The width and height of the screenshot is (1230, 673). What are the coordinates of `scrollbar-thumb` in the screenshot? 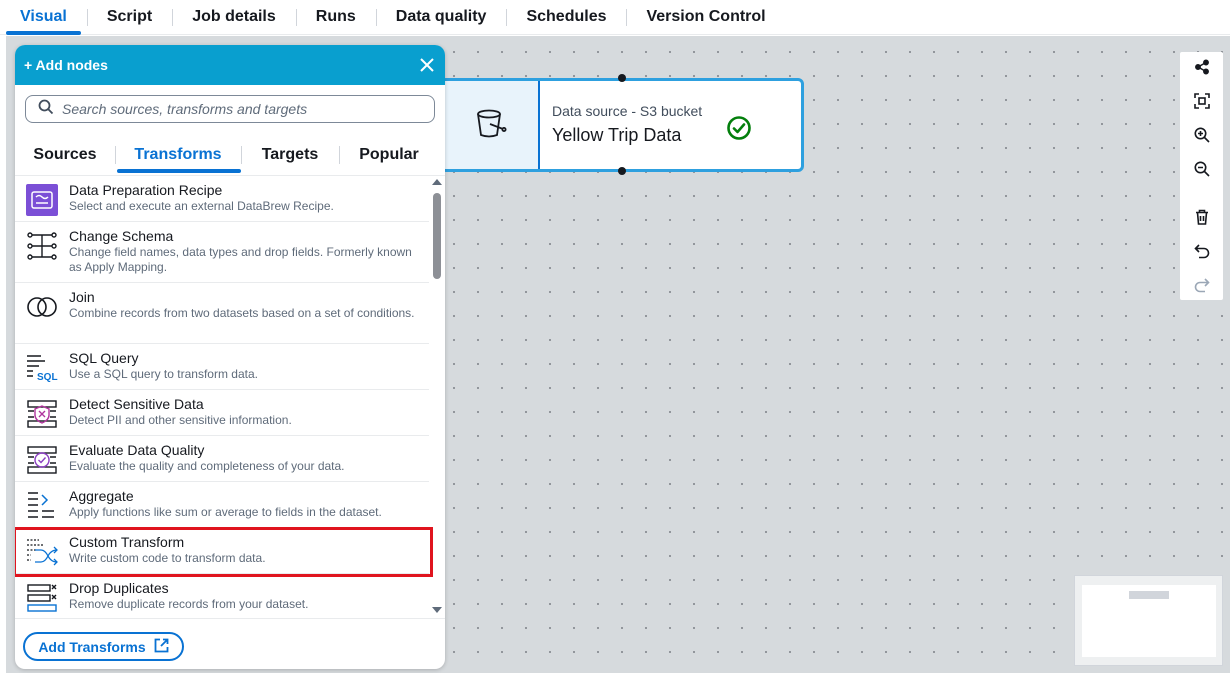 It's located at (437, 236).